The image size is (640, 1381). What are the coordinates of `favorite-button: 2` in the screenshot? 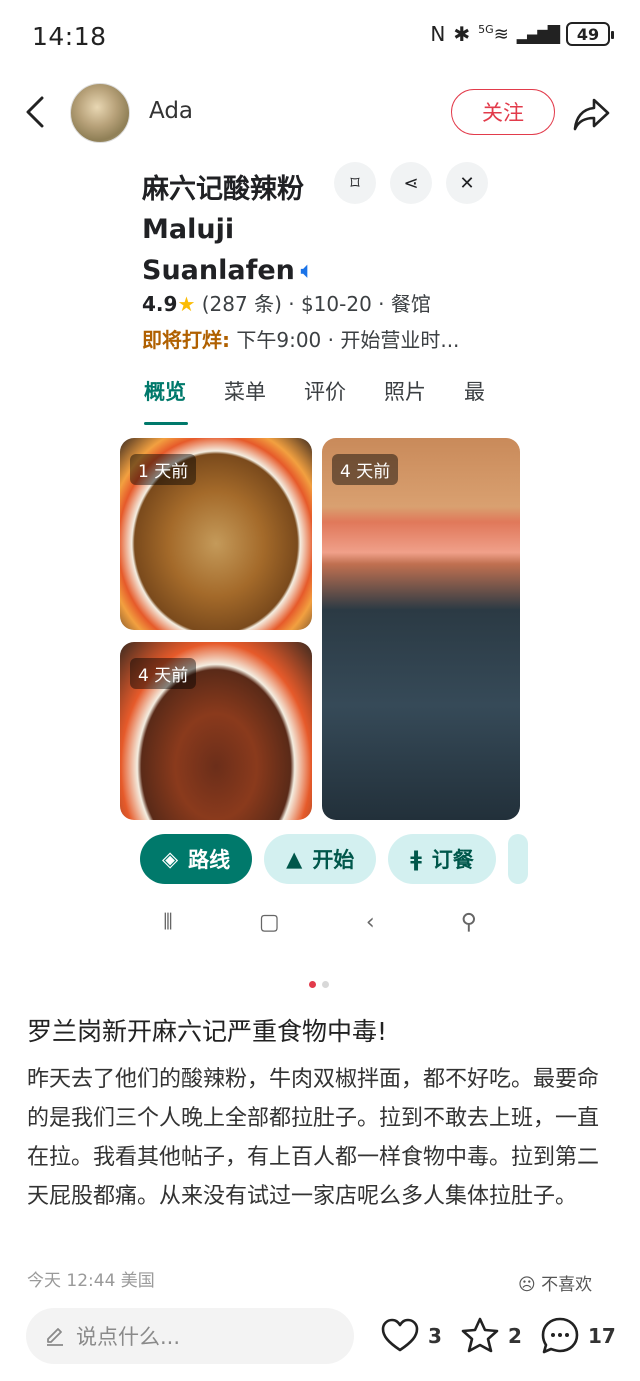 It's located at (490, 1336).